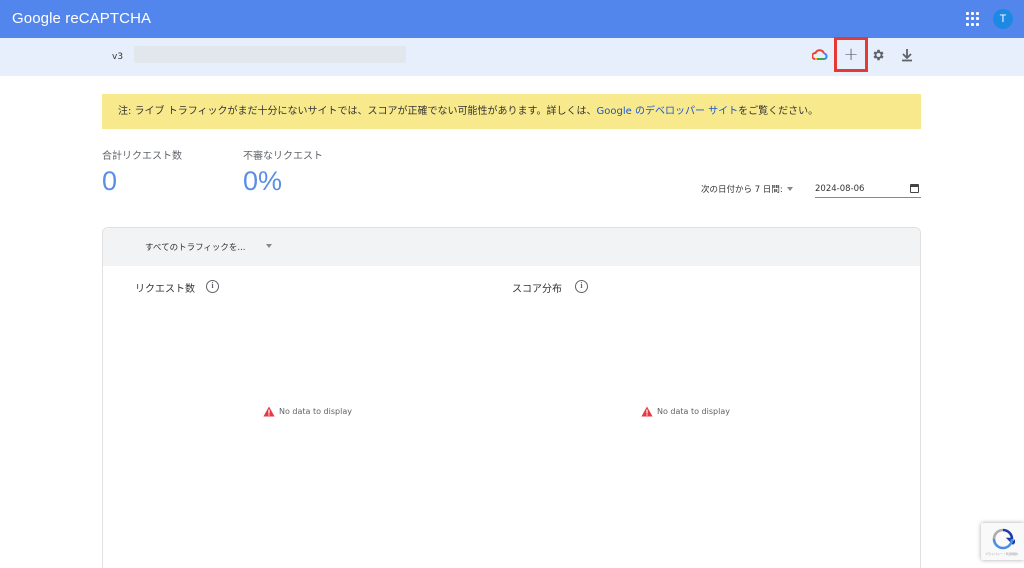 The width and height of the screenshot is (1024, 568). What do you see at coordinates (537, 289) in the screenshot?
I see `score-chart-title: スコア分布` at bounding box center [537, 289].